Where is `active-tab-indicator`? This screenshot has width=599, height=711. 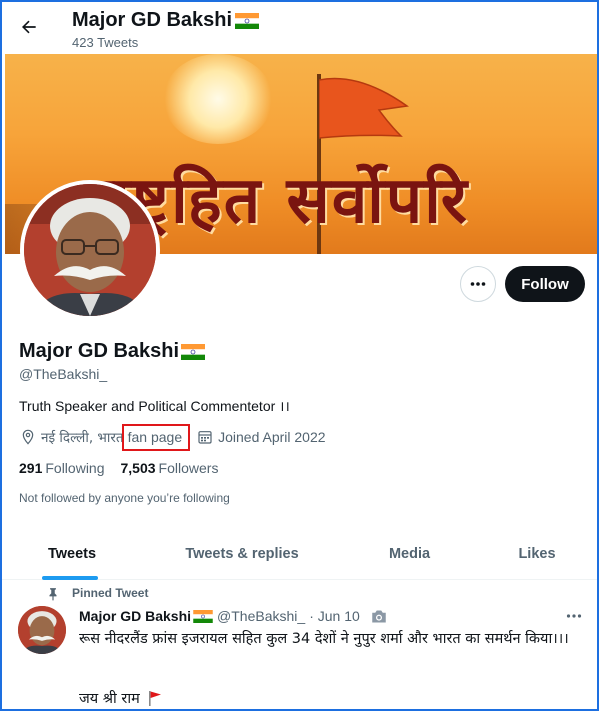 active-tab-indicator is located at coordinates (70, 578).